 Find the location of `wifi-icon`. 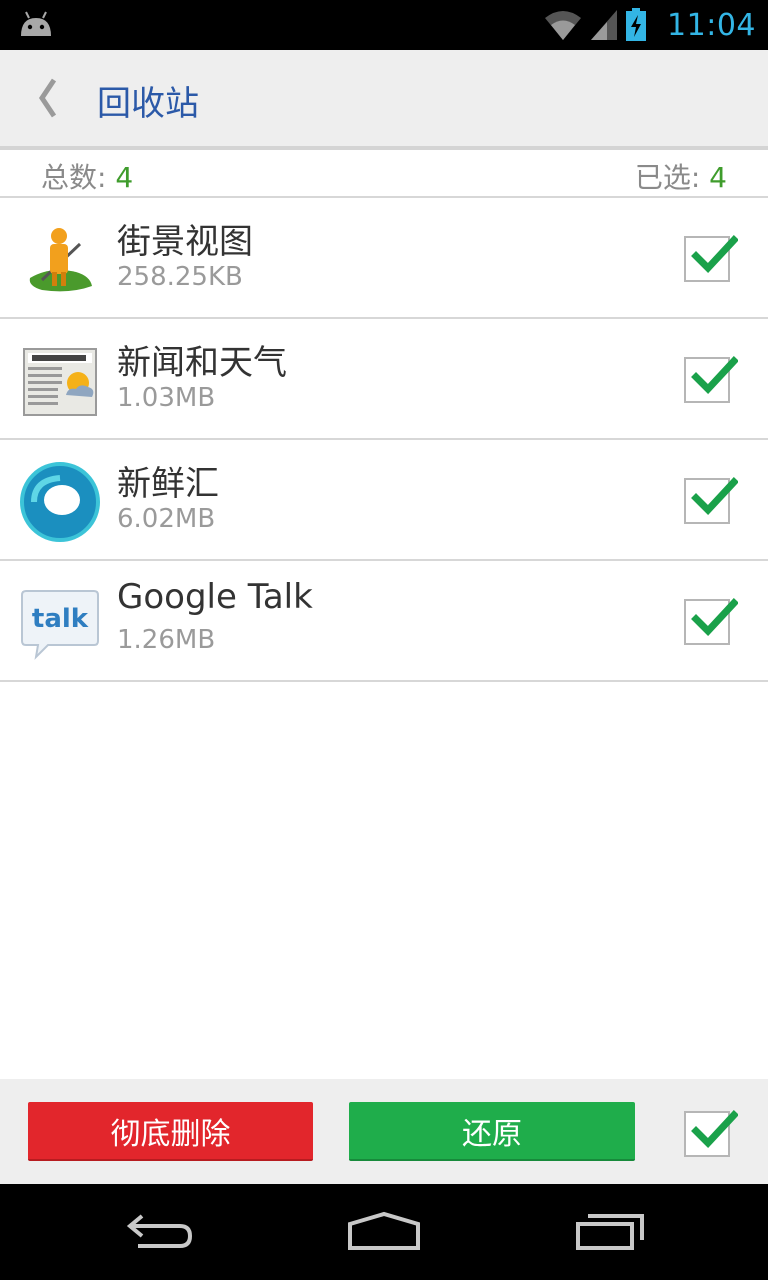

wifi-icon is located at coordinates (563, 25).